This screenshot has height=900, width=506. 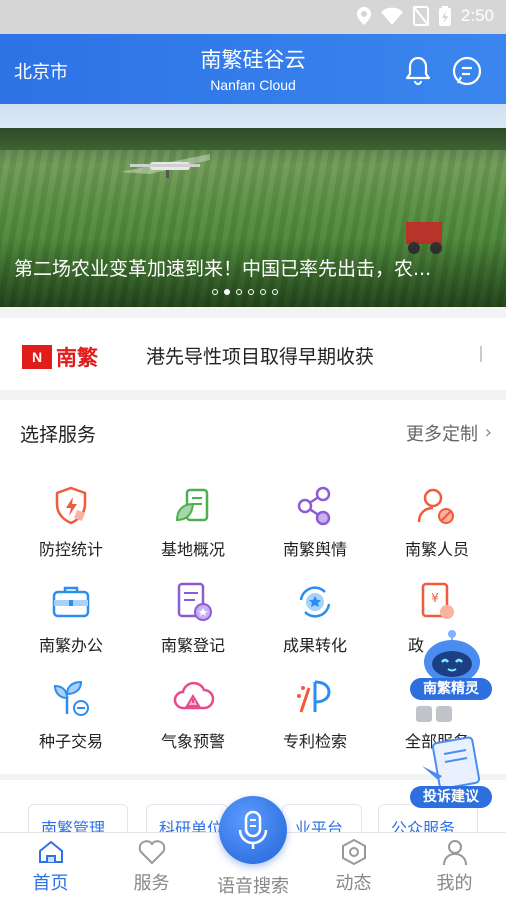 What do you see at coordinates (165, 166) in the screenshot?
I see `crop-duster-plane` at bounding box center [165, 166].